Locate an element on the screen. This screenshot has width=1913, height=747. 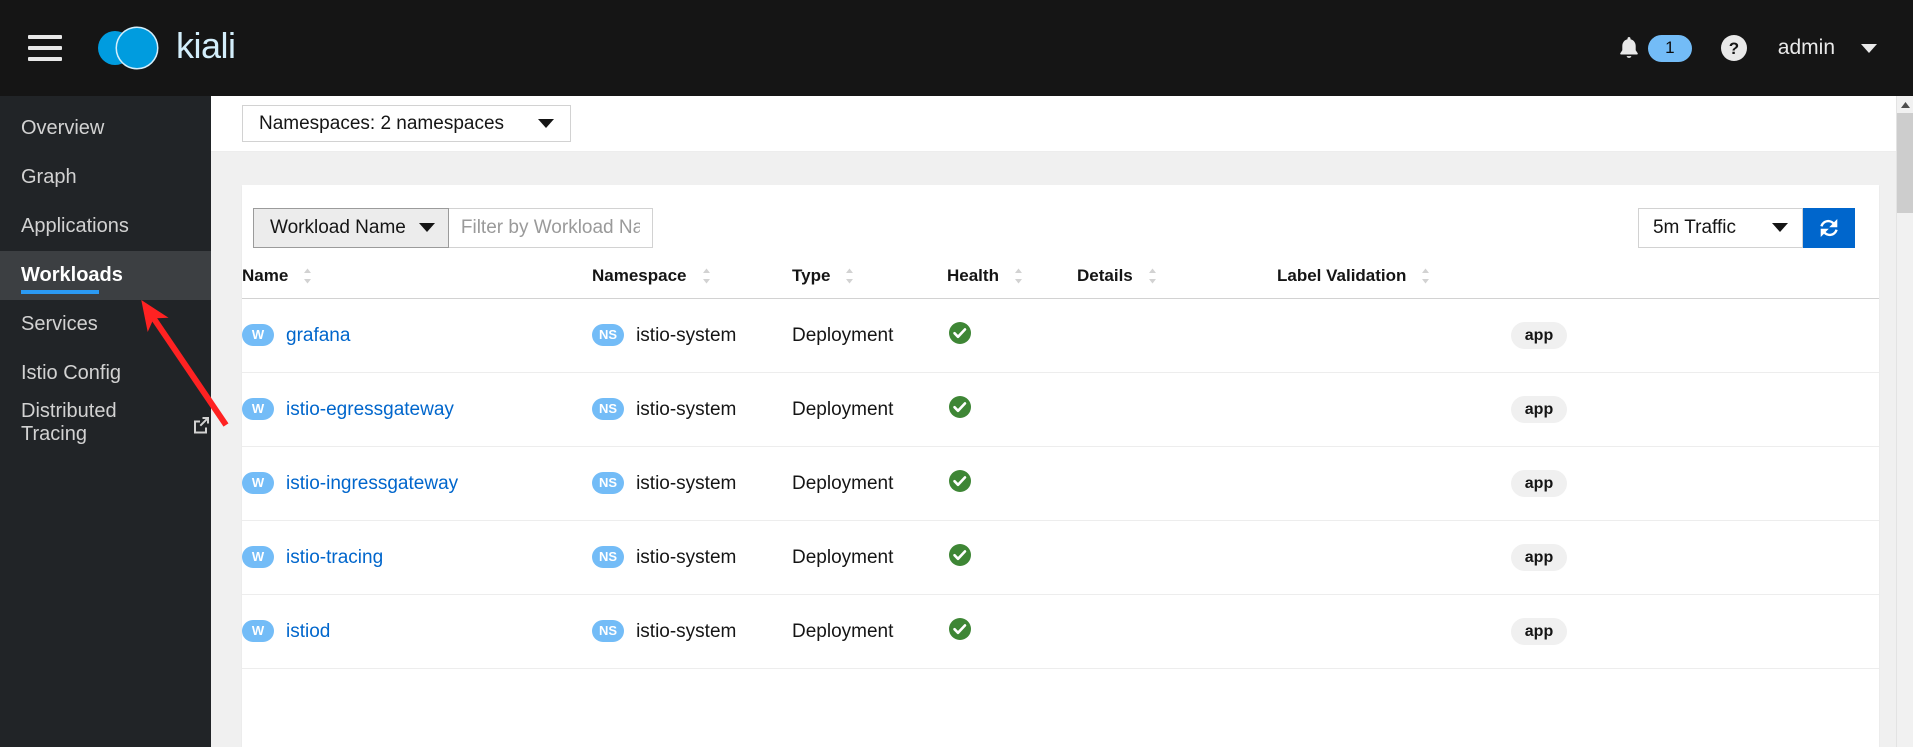
filter-type-dropdown: Workload Name is located at coordinates (351, 227).